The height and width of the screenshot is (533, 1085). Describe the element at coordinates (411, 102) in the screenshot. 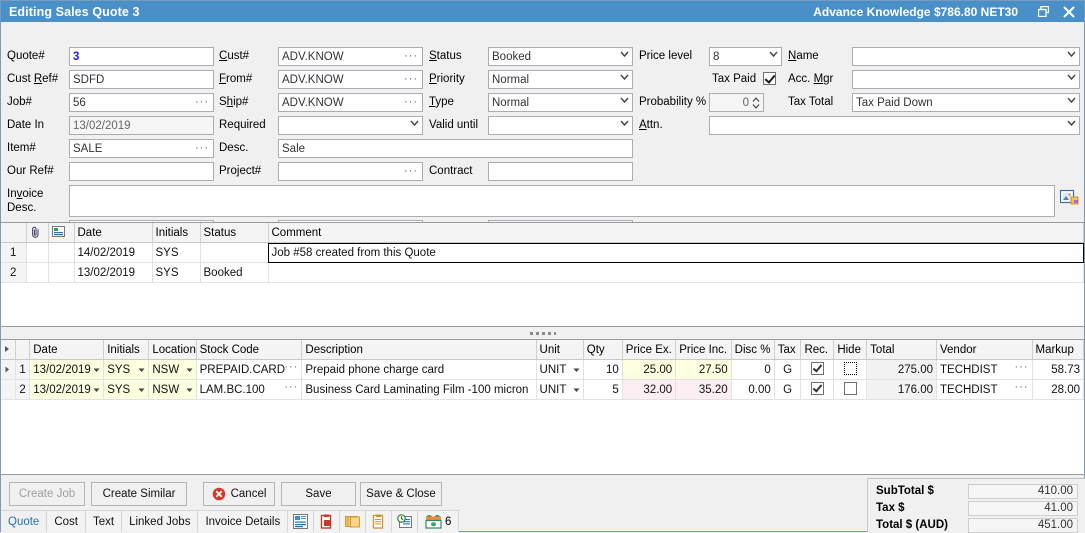

I see `ship-lookup-icon: ···` at that location.